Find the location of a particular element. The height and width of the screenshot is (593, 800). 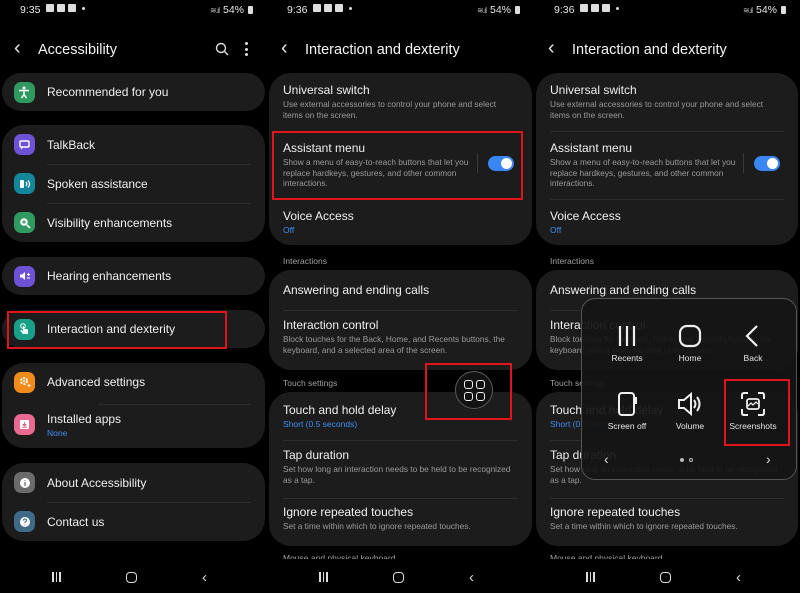

help-icon is located at coordinates (24, 521).